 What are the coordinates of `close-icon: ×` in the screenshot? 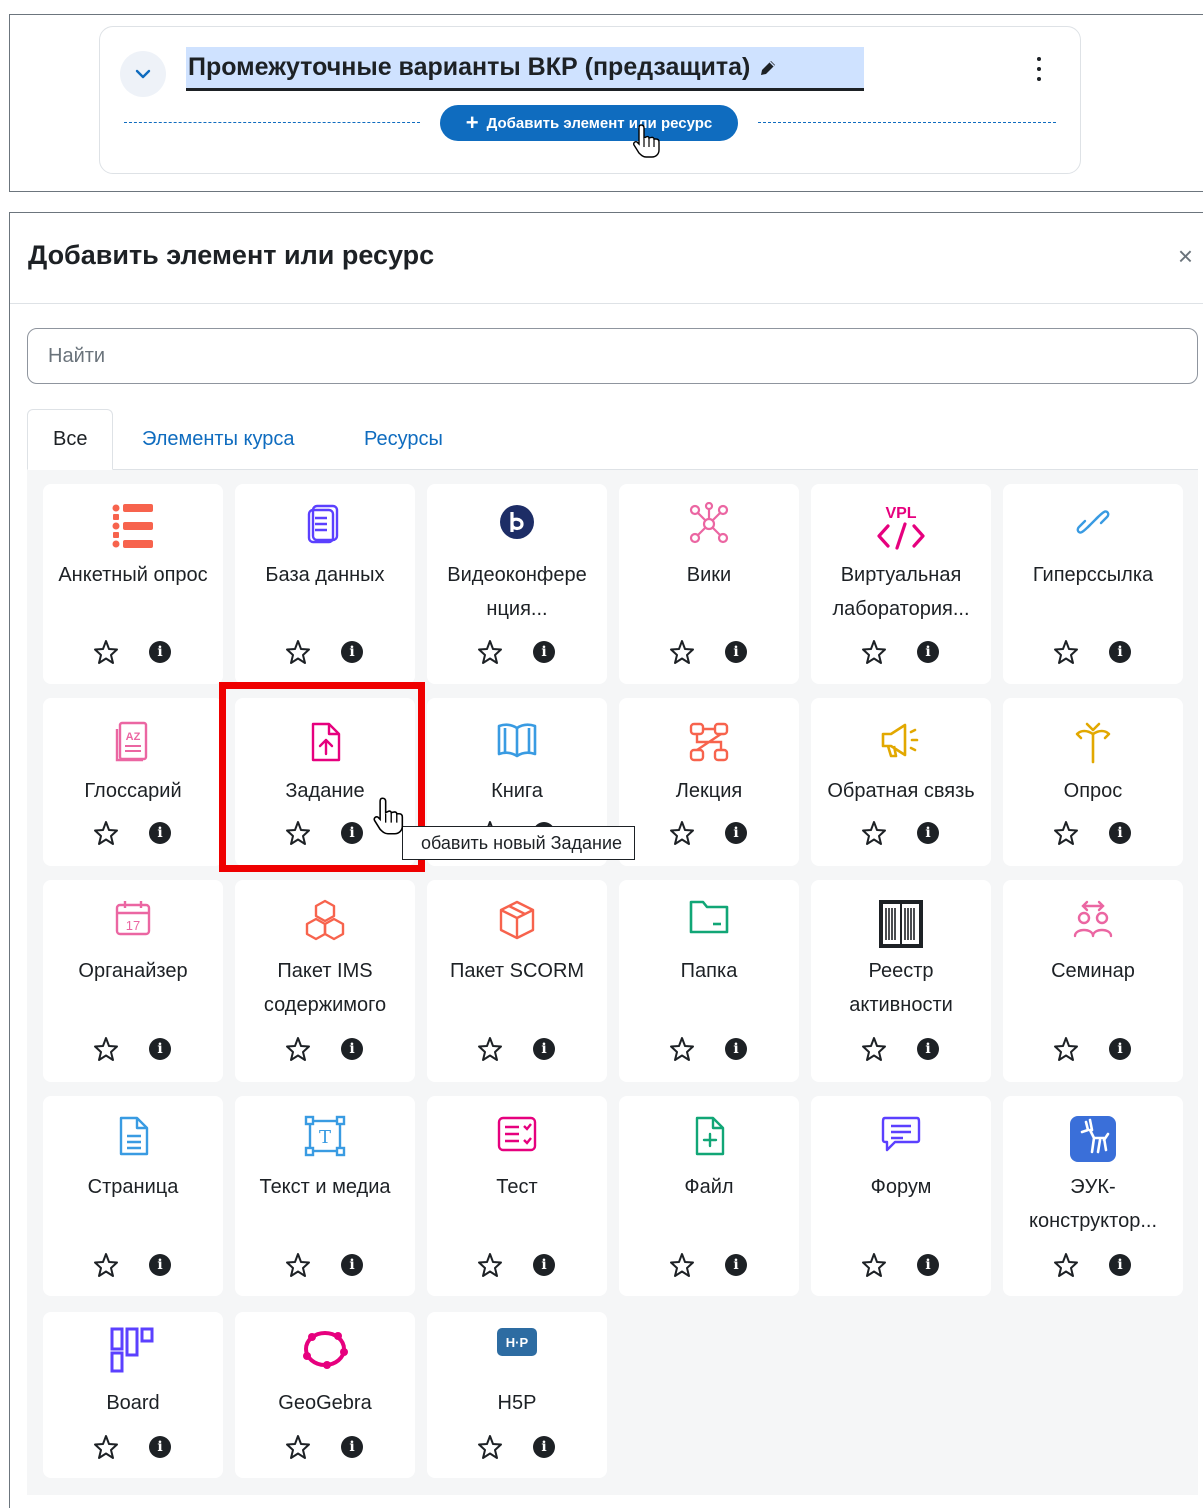 It's located at (1185, 256).